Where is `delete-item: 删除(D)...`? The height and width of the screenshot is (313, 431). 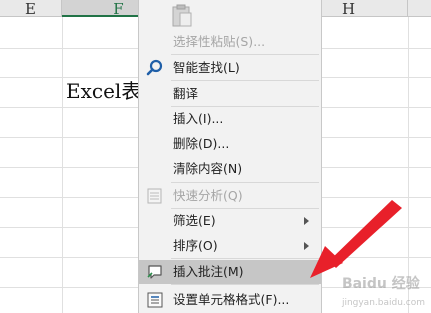 delete-item: 删除(D)... is located at coordinates (230, 144).